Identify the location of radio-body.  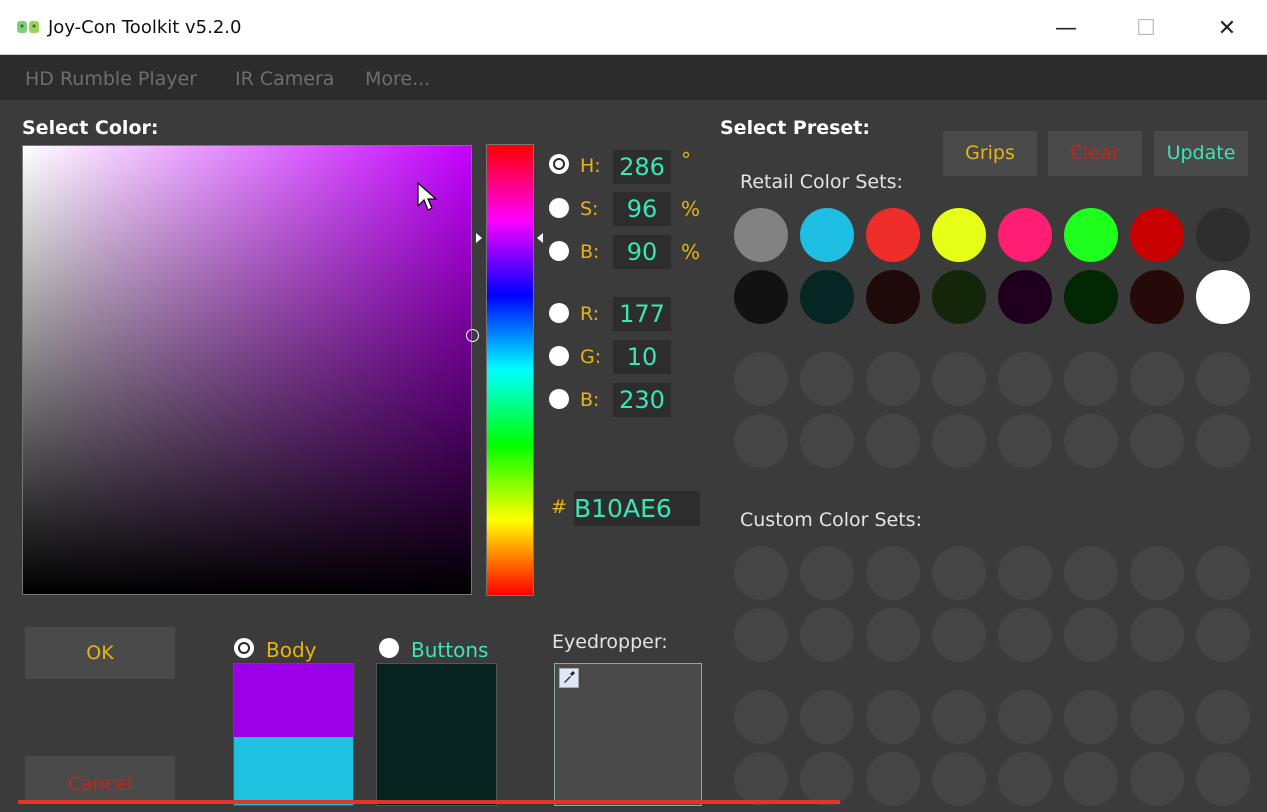
(244, 648).